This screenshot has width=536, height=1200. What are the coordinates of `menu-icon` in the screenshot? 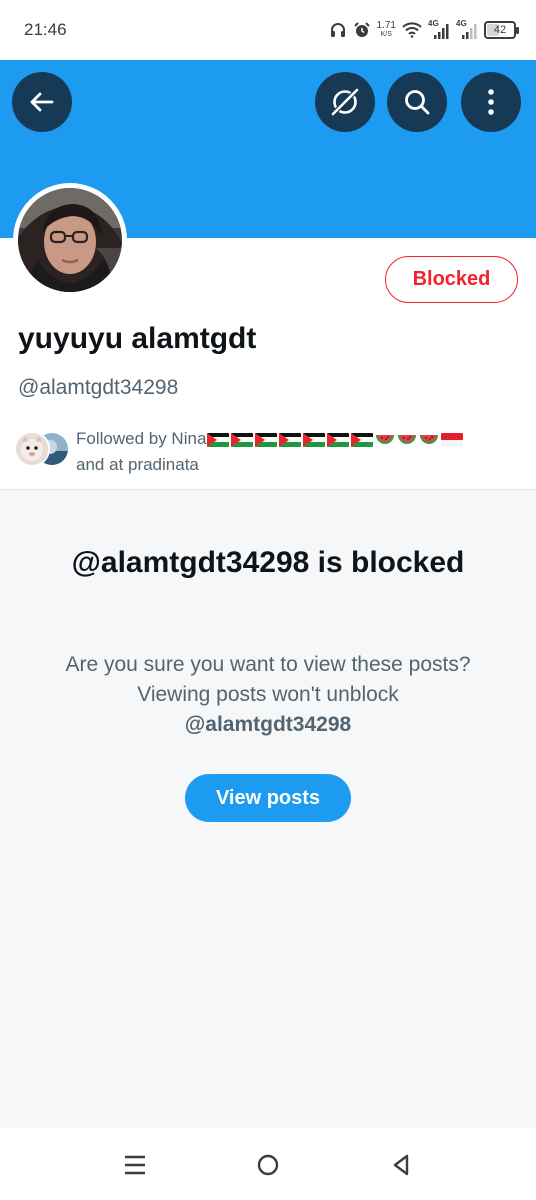 It's located at (135, 1165).